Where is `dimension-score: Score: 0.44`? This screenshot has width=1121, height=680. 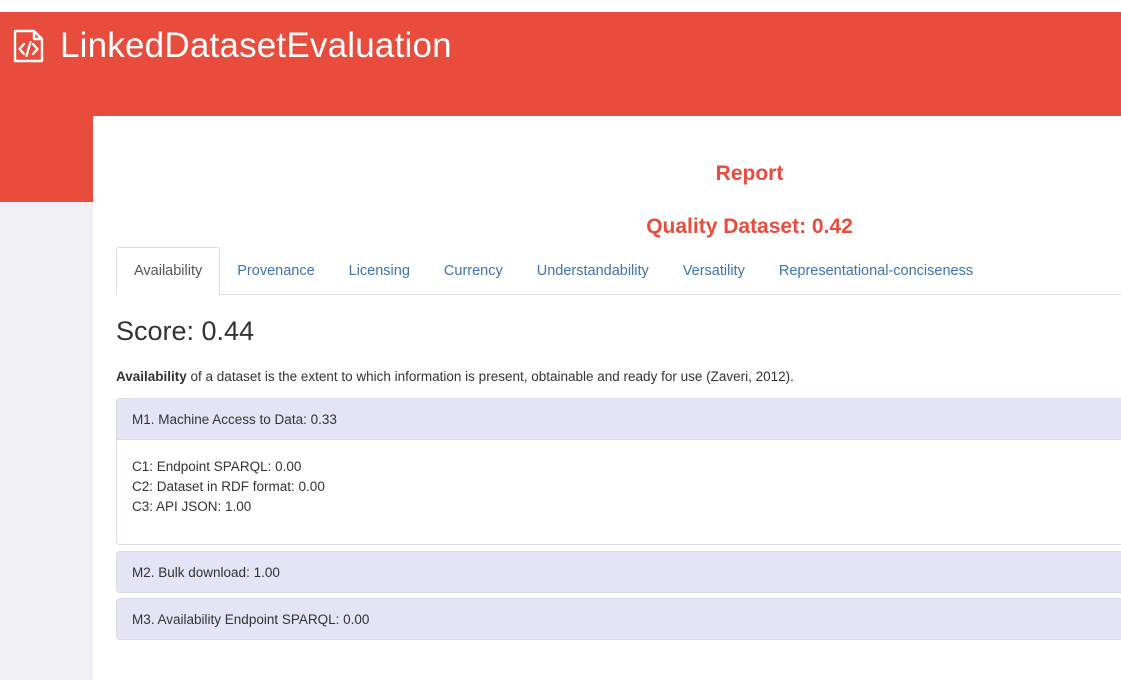 dimension-score: Score: 0.44 is located at coordinates (185, 331).